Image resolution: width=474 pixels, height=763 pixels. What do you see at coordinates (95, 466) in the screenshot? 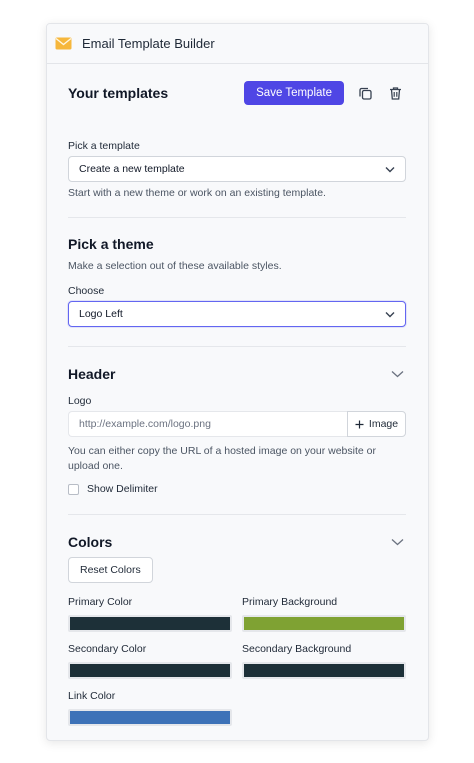
I see `logo-help-text-line2: upload one.` at bounding box center [95, 466].